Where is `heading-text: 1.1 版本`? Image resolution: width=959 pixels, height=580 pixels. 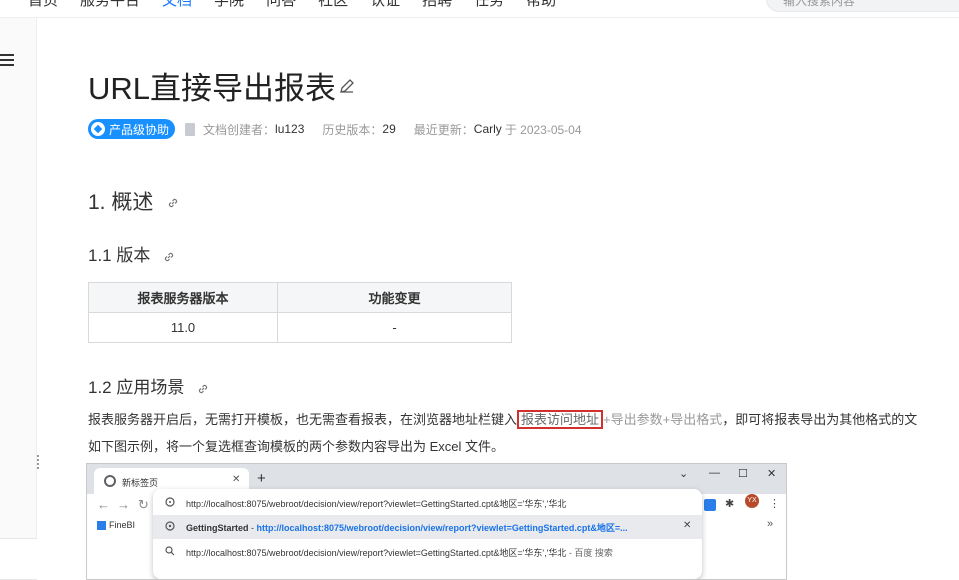 heading-text: 1.1 版本 is located at coordinates (119, 255).